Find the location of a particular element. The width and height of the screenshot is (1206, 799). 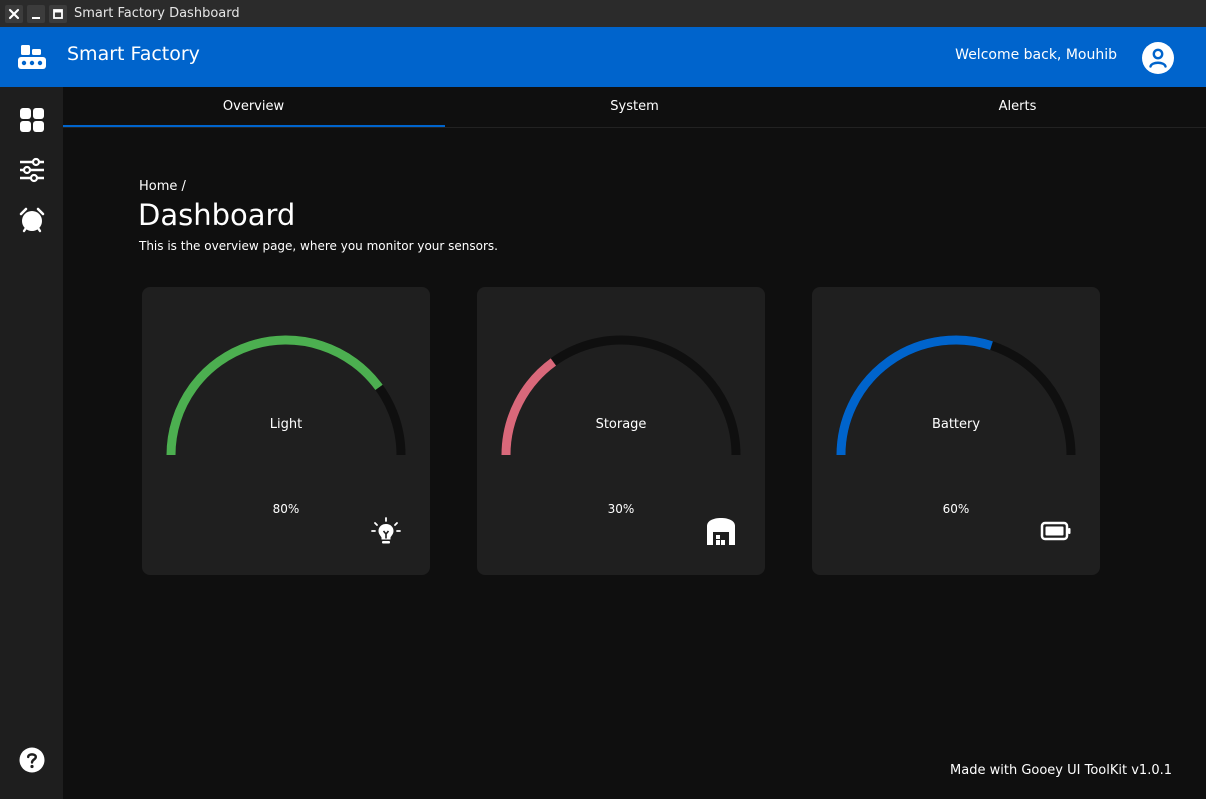

minimize-window-button is located at coordinates (36, 13).